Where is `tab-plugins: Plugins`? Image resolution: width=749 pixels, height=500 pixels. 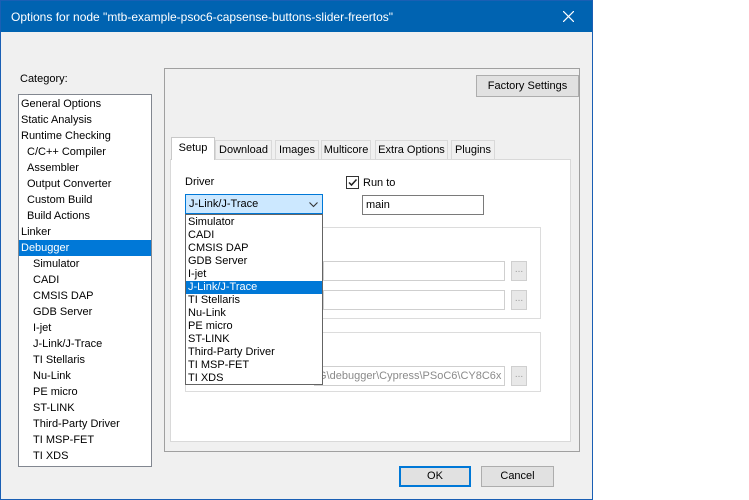 tab-plugins: Plugins is located at coordinates (473, 149).